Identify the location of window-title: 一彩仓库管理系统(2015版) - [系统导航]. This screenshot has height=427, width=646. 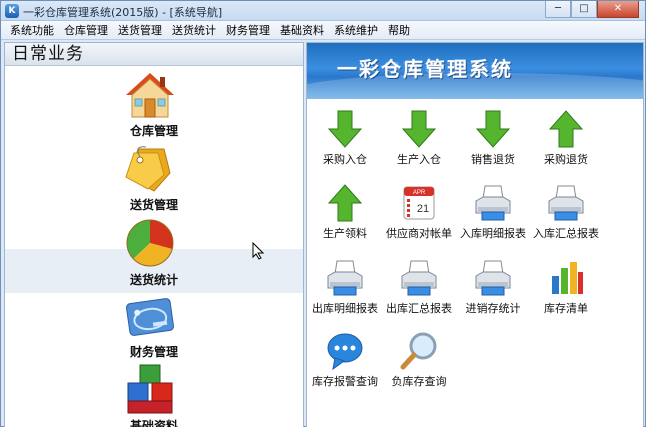
(123, 12).